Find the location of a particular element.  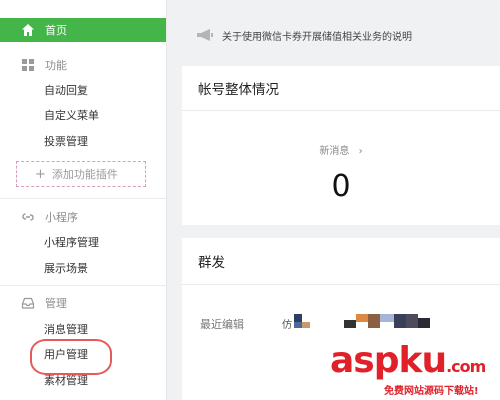

section-title: 功能 is located at coordinates (56, 65).